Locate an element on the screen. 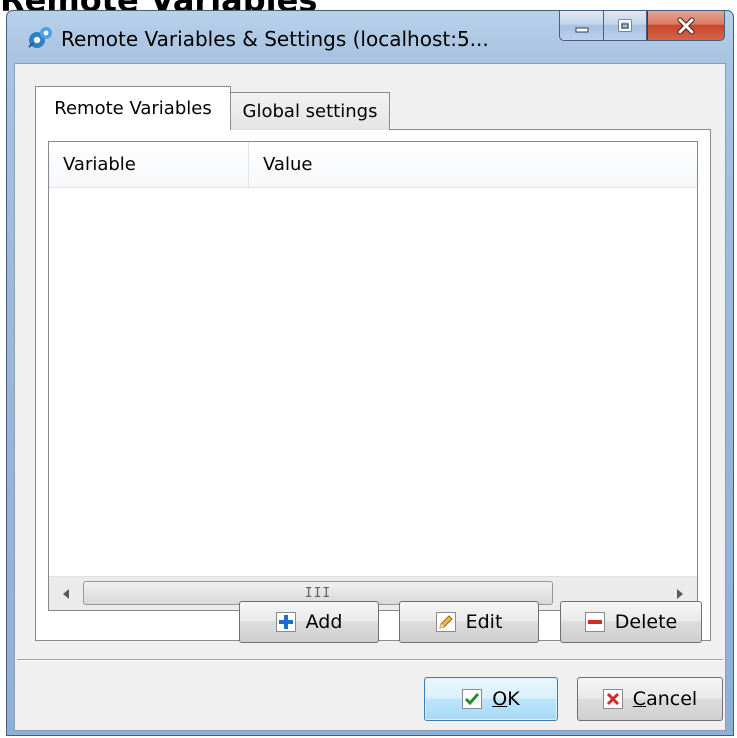 Image resolution: width=737 pixels, height=738 pixels. arrow-left-icon is located at coordinates (66, 593).